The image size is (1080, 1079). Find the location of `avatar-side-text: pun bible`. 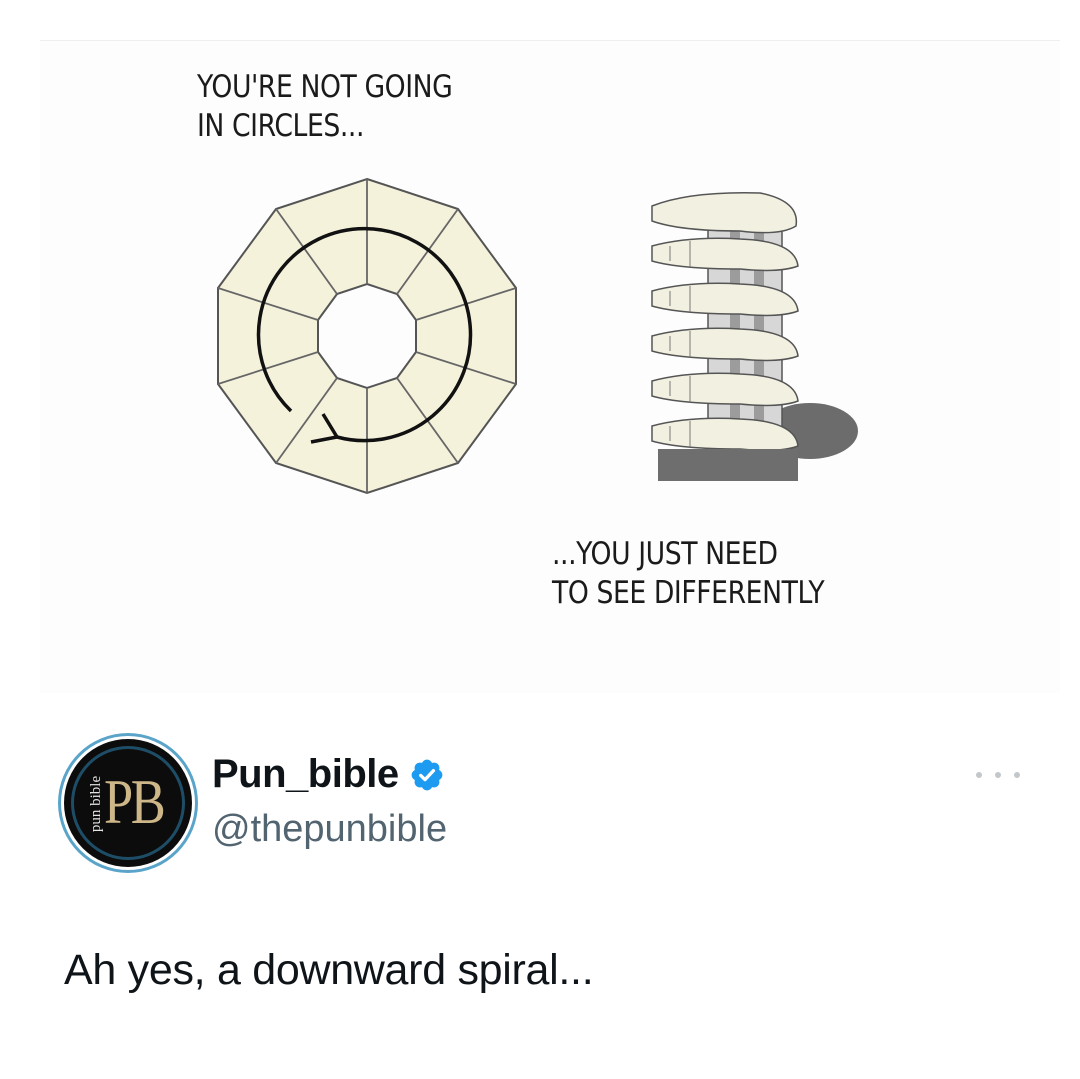

avatar-side-text: pun bible is located at coordinates (96, 804).